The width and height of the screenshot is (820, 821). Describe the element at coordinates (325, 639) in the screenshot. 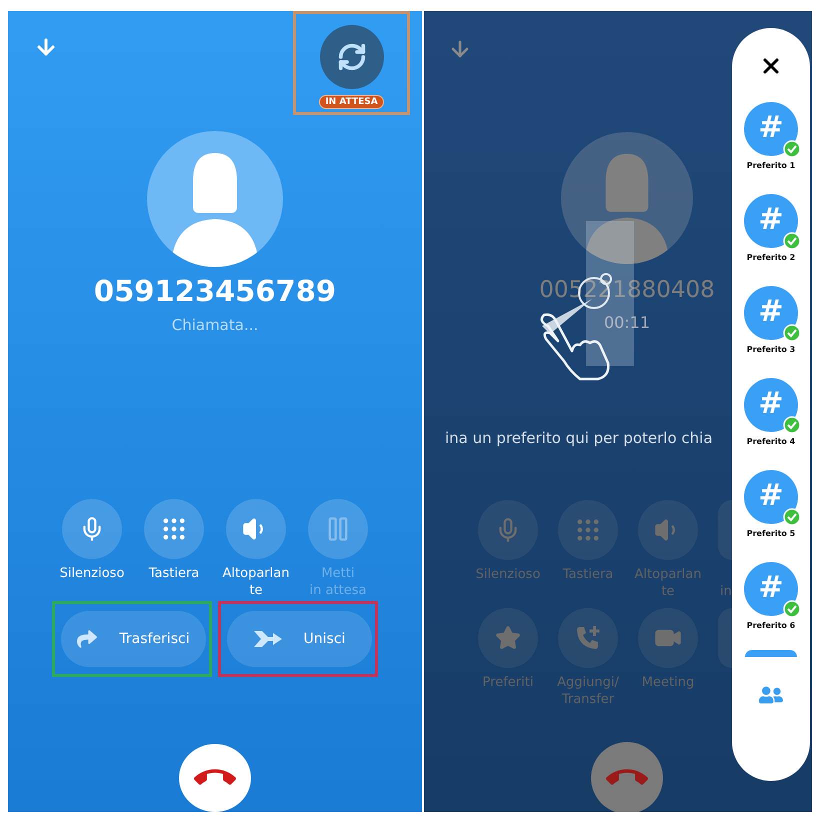

I see `button-label: Unisci` at that location.